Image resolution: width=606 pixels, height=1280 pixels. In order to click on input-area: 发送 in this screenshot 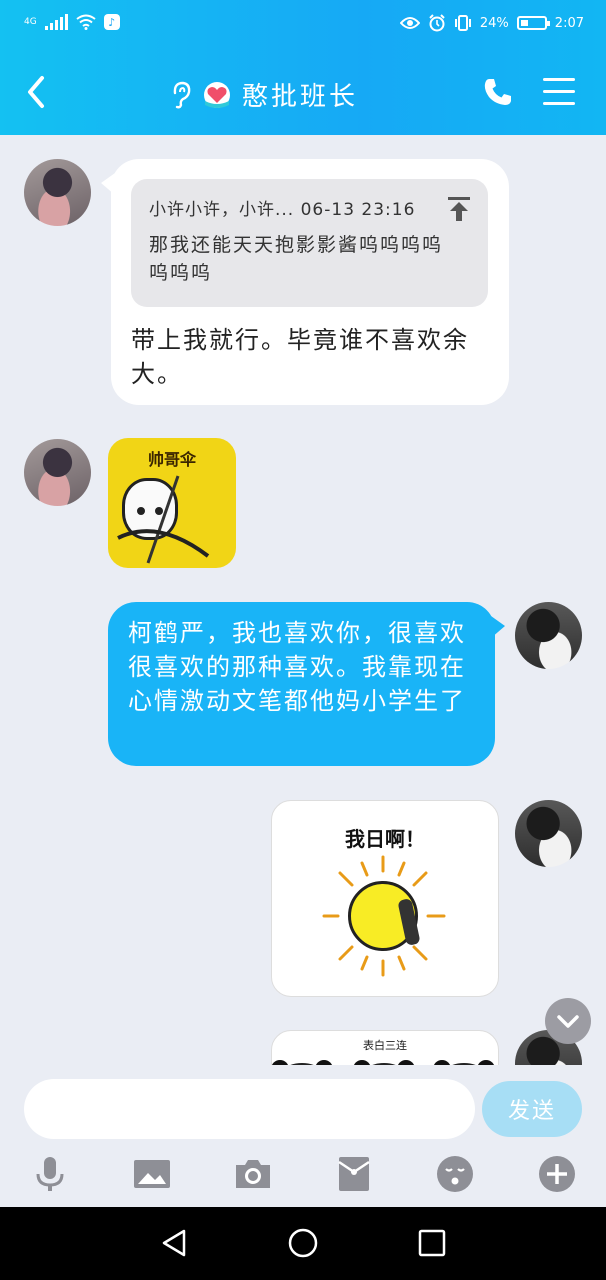, I will do `click(303, 1136)`.